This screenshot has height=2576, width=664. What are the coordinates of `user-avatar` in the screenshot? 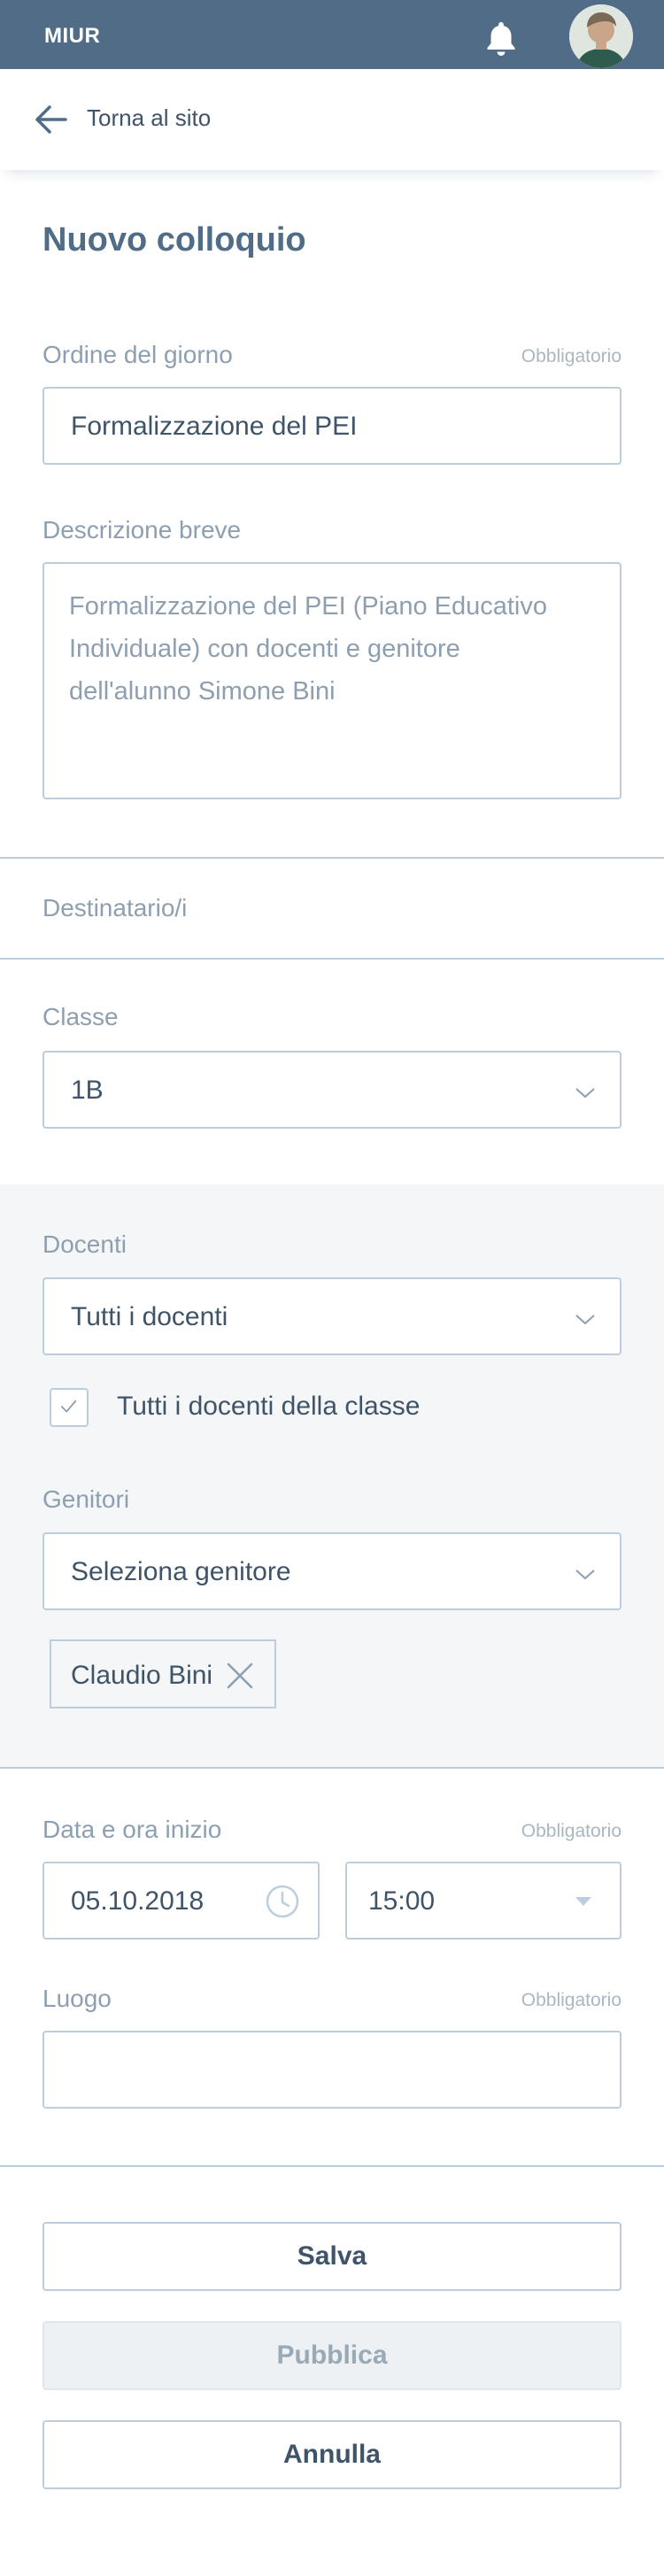 It's located at (601, 36).